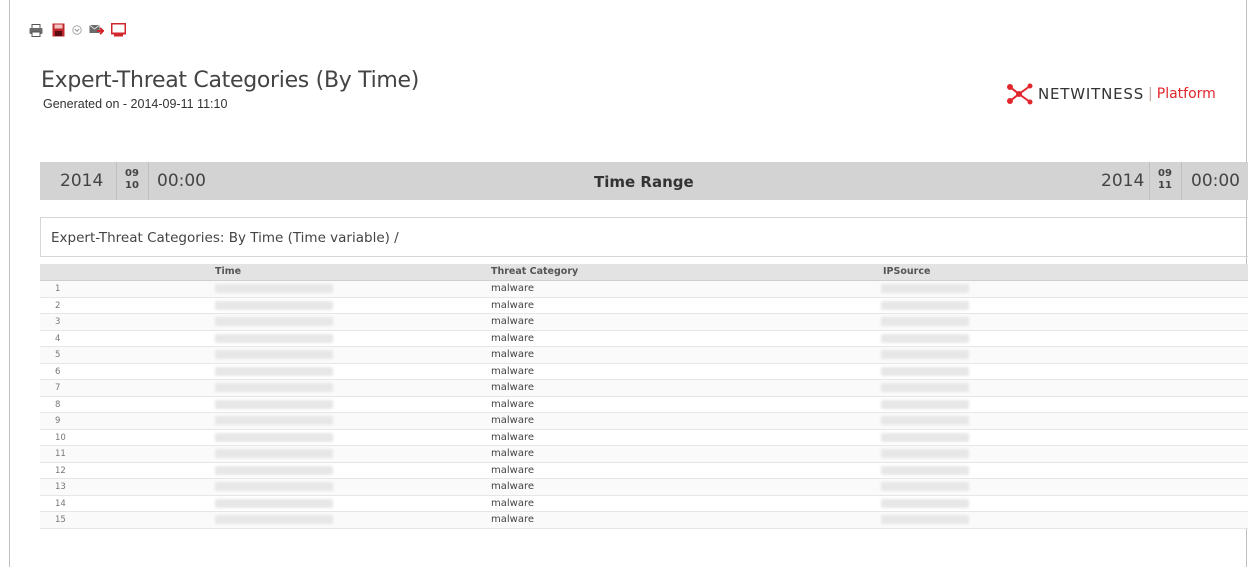  What do you see at coordinates (644, 487) in the screenshot?
I see `table-row: 13 malware` at bounding box center [644, 487].